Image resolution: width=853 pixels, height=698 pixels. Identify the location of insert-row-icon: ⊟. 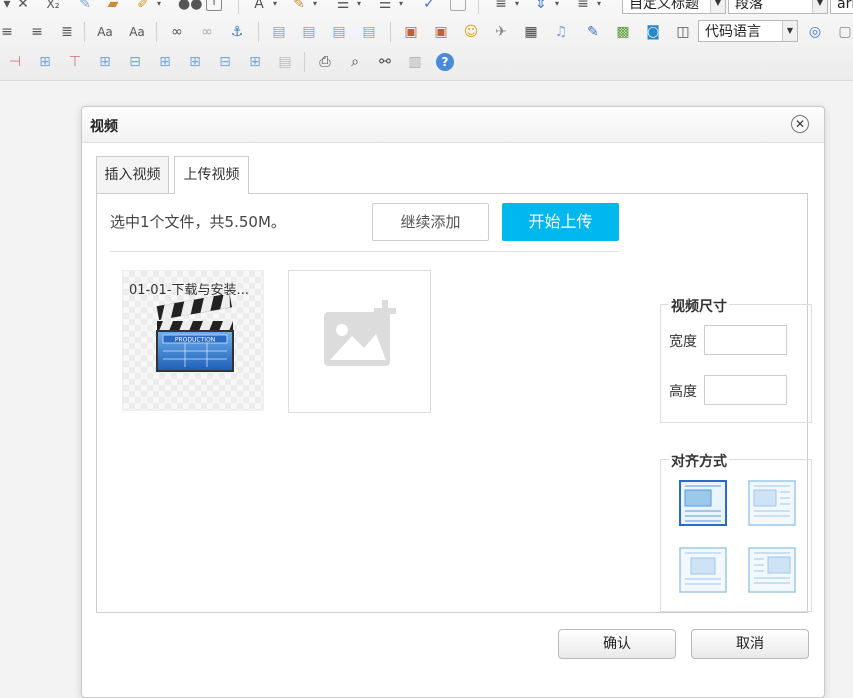
(135, 62).